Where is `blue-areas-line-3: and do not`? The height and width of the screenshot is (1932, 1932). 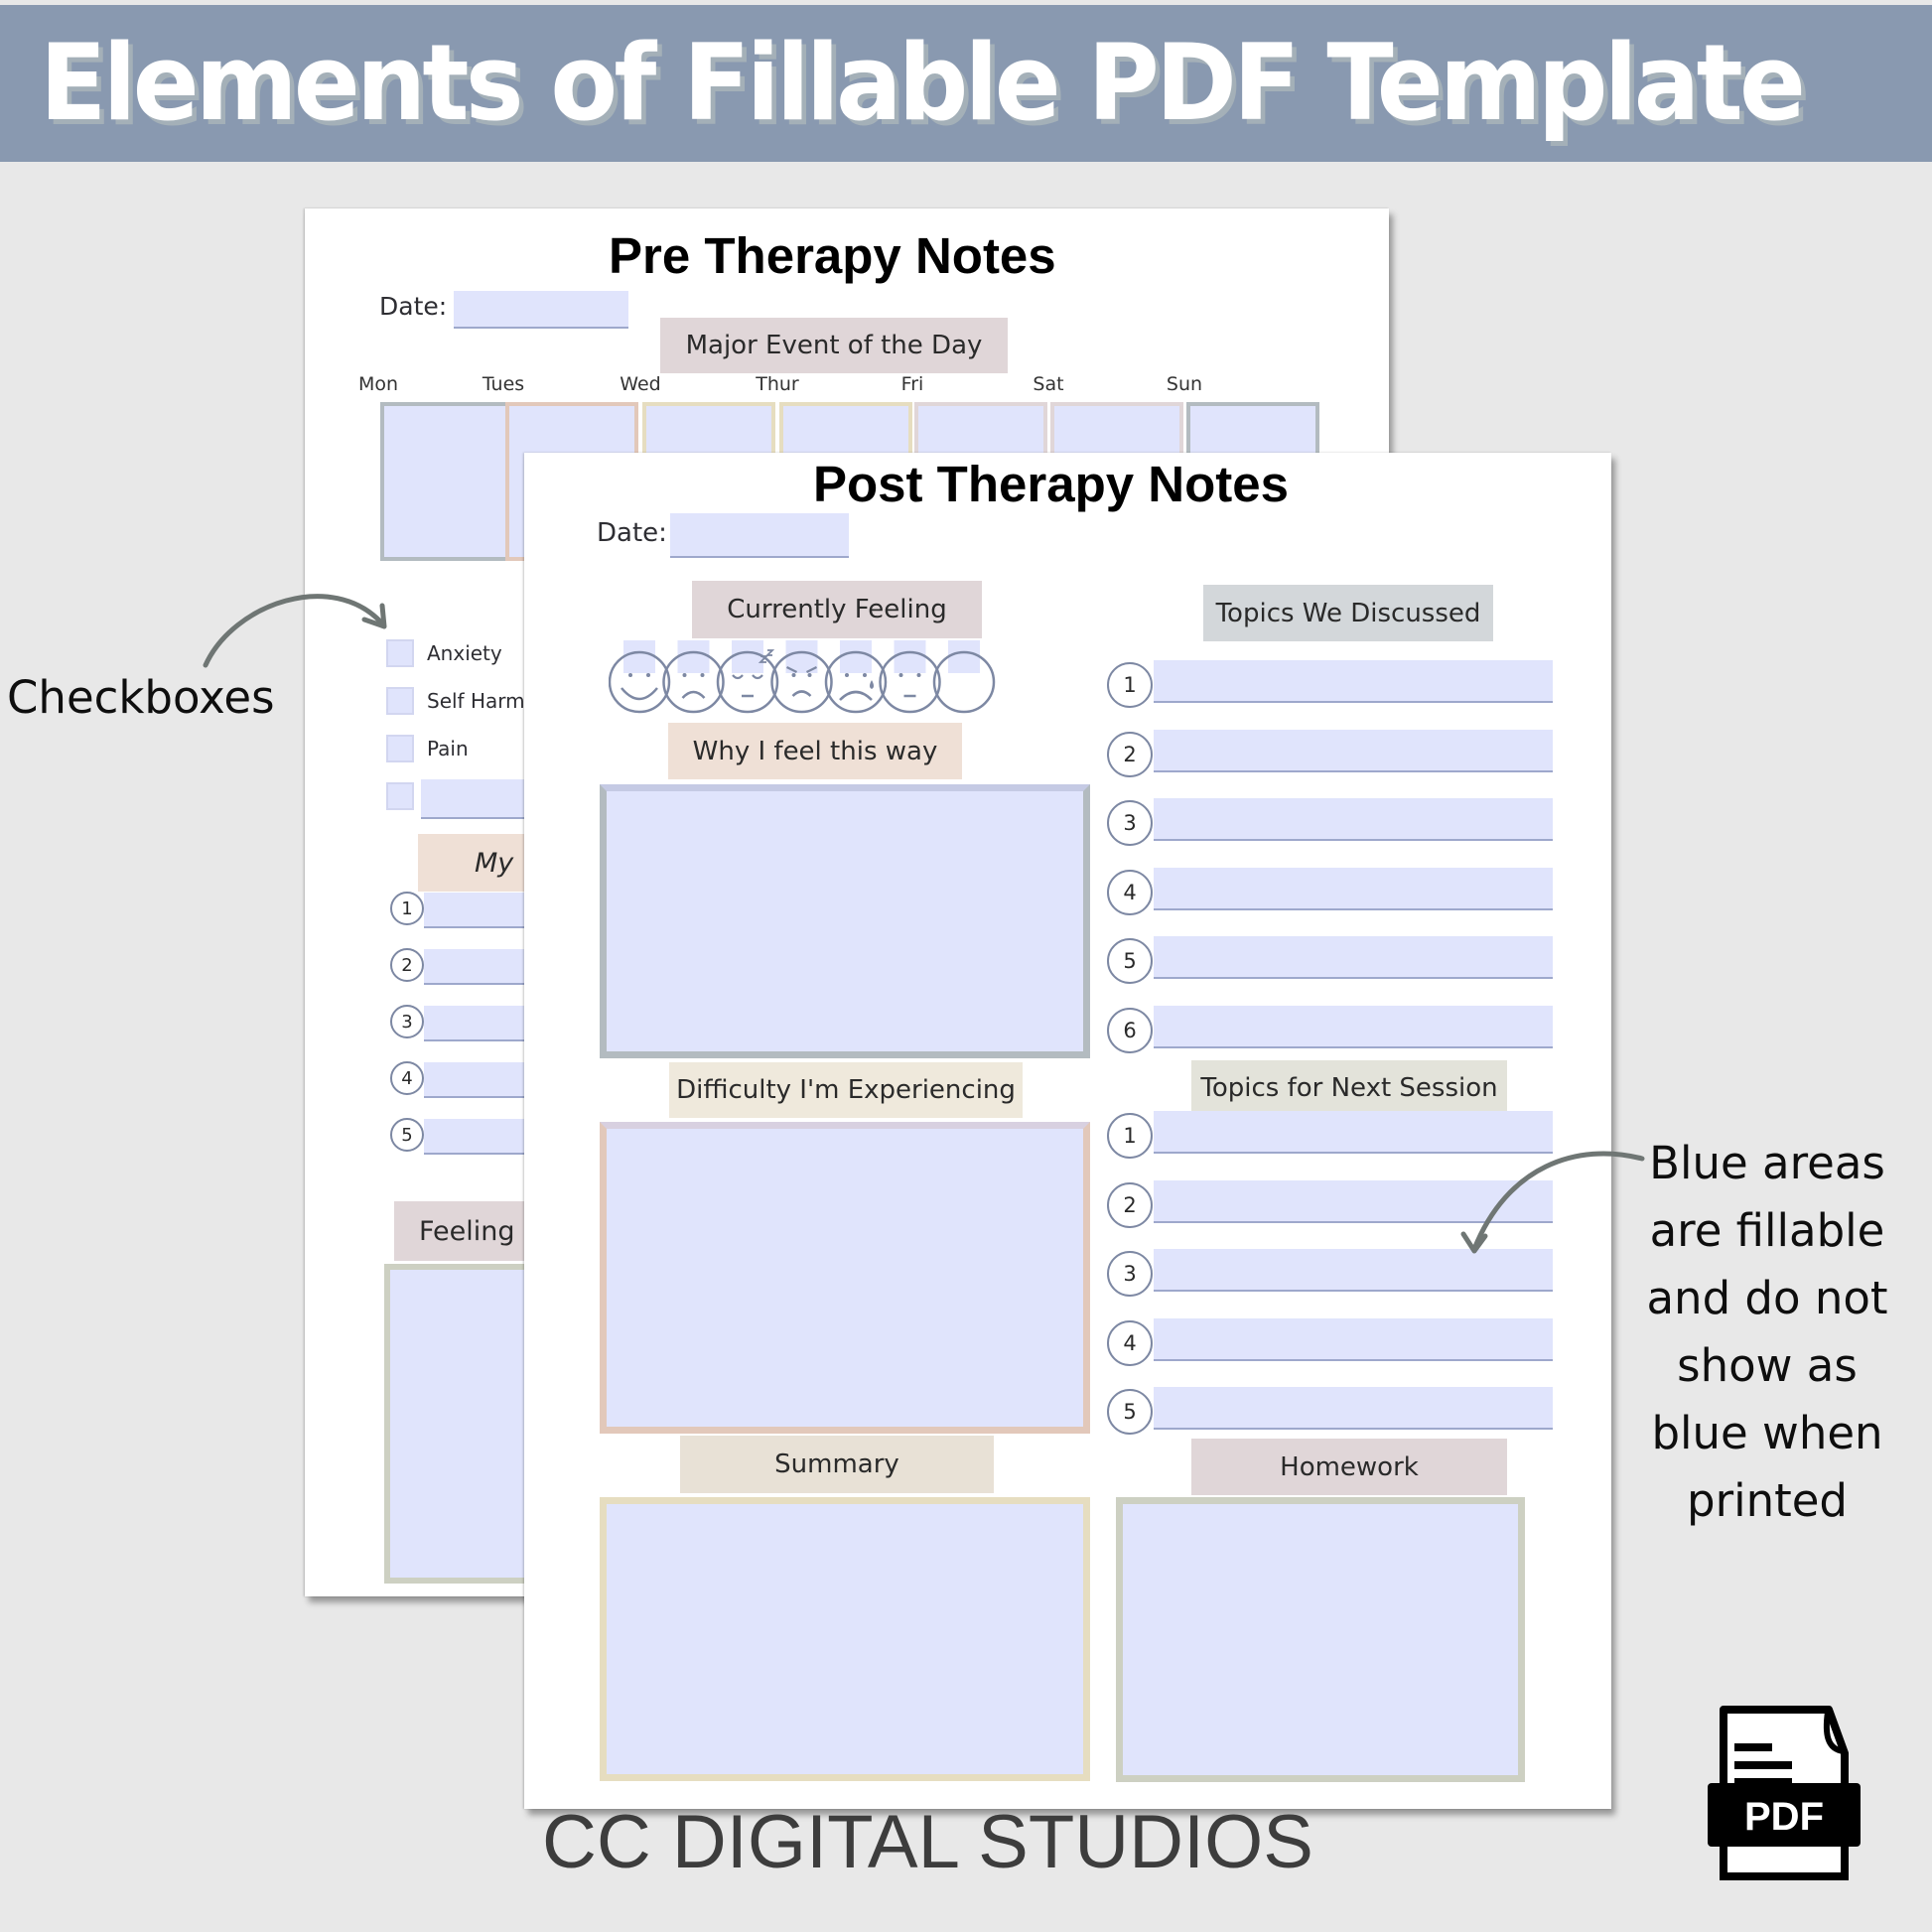
blue-areas-line-3: and do not is located at coordinates (1767, 1298).